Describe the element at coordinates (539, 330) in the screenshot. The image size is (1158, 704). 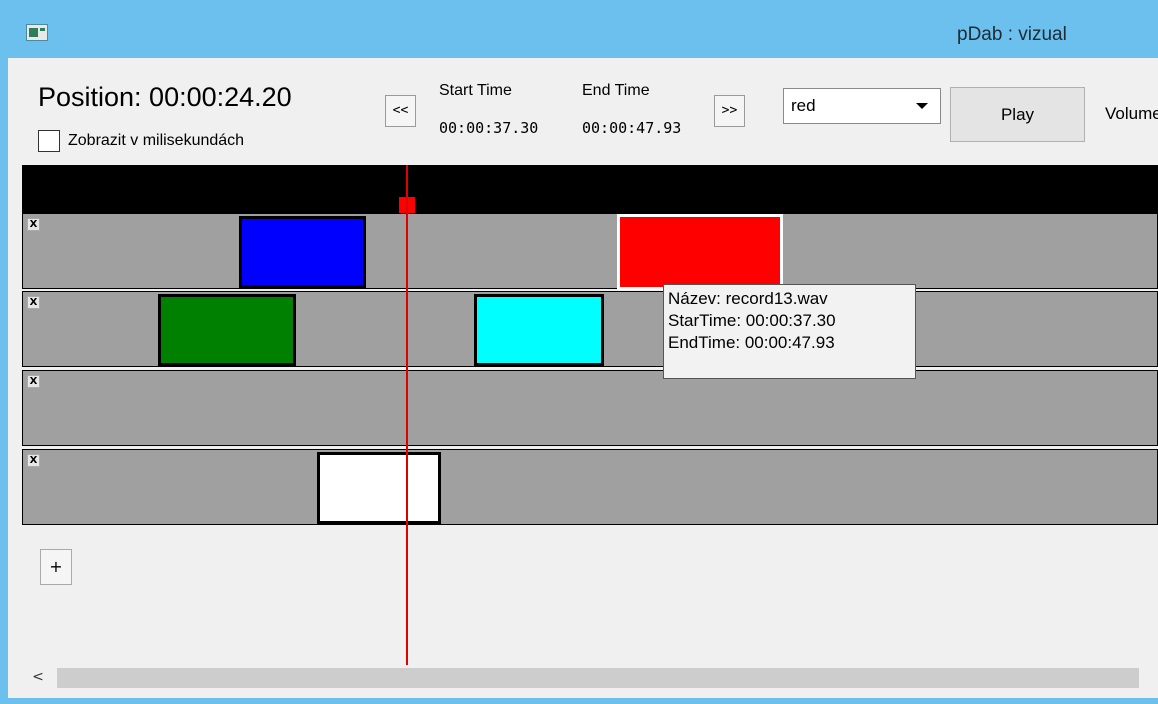
I see `clip-cyan` at that location.